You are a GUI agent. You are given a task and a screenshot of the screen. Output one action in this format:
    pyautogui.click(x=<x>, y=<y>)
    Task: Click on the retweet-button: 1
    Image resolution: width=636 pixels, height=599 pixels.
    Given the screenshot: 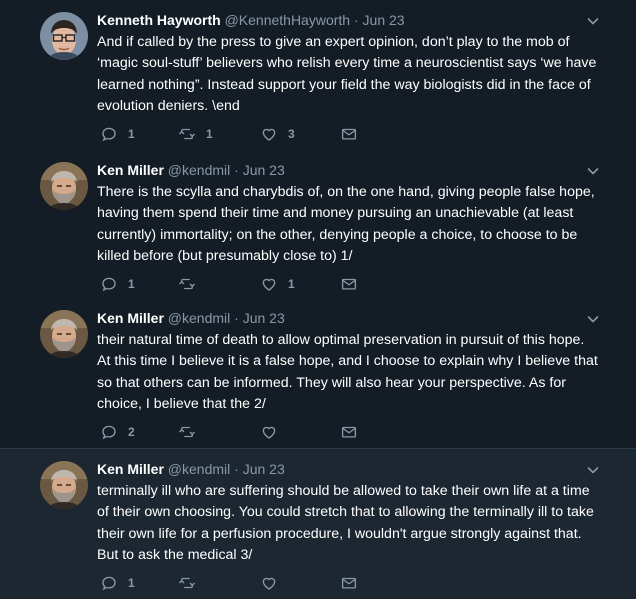 What is the action you would take?
    pyautogui.click(x=195, y=134)
    